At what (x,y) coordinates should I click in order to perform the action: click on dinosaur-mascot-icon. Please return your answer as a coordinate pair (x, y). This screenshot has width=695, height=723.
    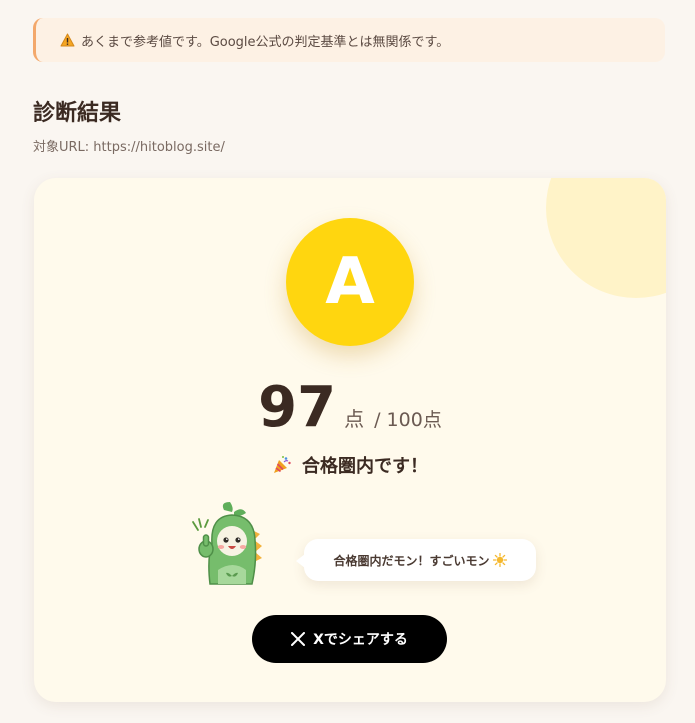
    Looking at the image, I should click on (229, 545).